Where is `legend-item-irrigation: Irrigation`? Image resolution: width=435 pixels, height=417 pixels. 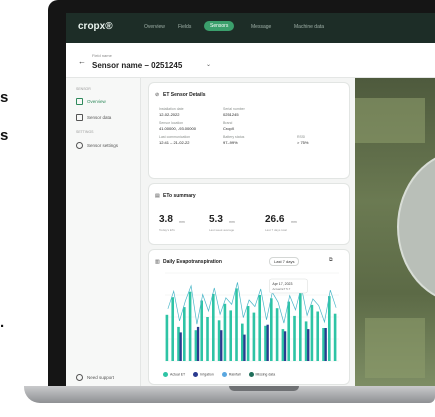
legend-item-irrigation: Irrigation is located at coordinates (203, 374).